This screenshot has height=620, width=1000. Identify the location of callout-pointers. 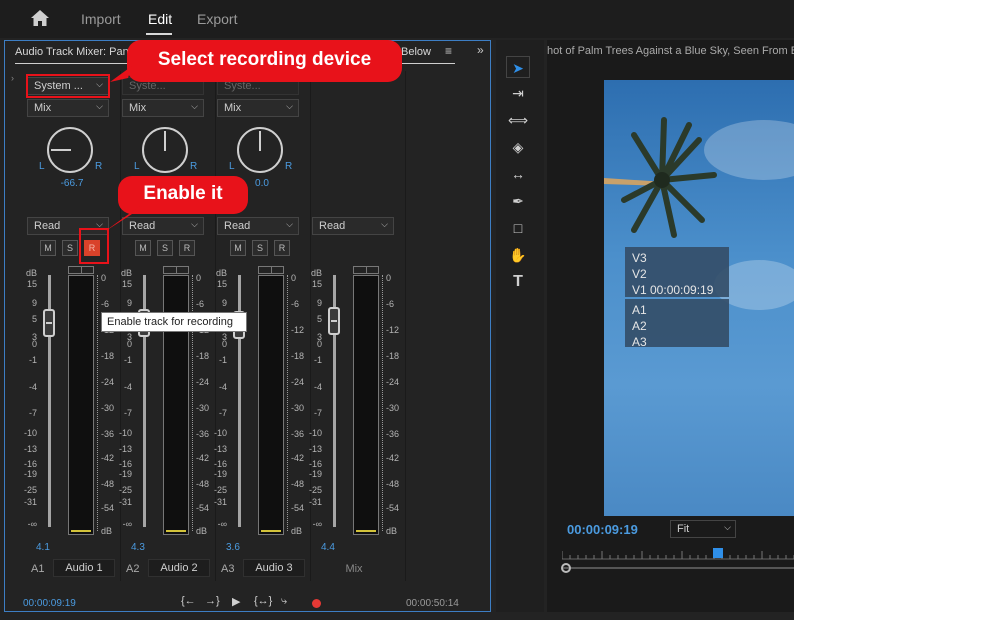
(122, 149).